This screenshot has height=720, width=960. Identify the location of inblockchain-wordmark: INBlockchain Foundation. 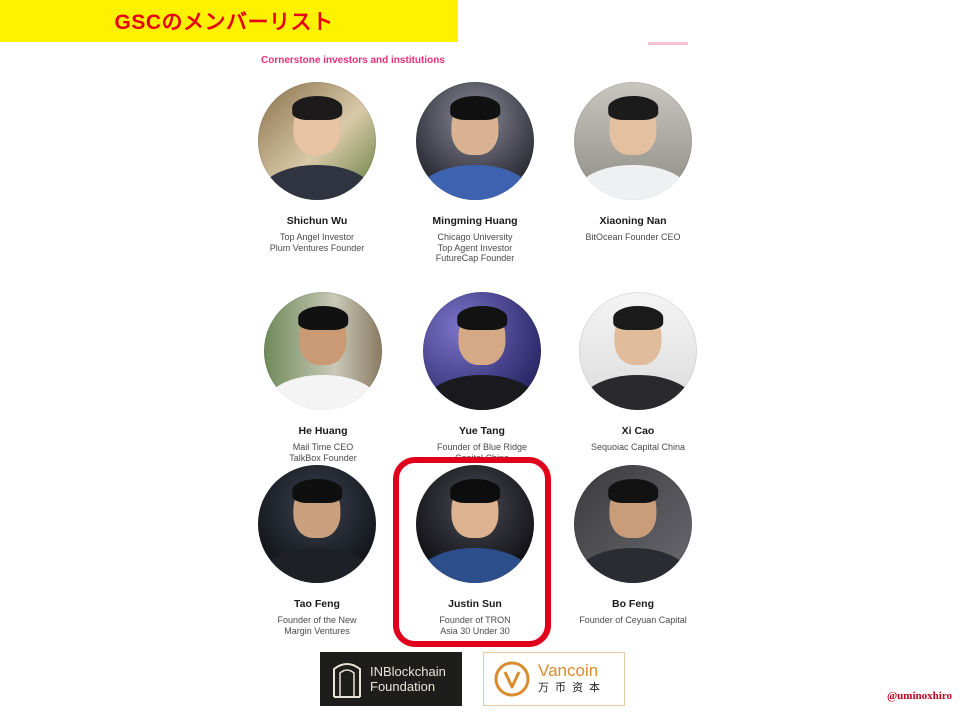
(408, 679).